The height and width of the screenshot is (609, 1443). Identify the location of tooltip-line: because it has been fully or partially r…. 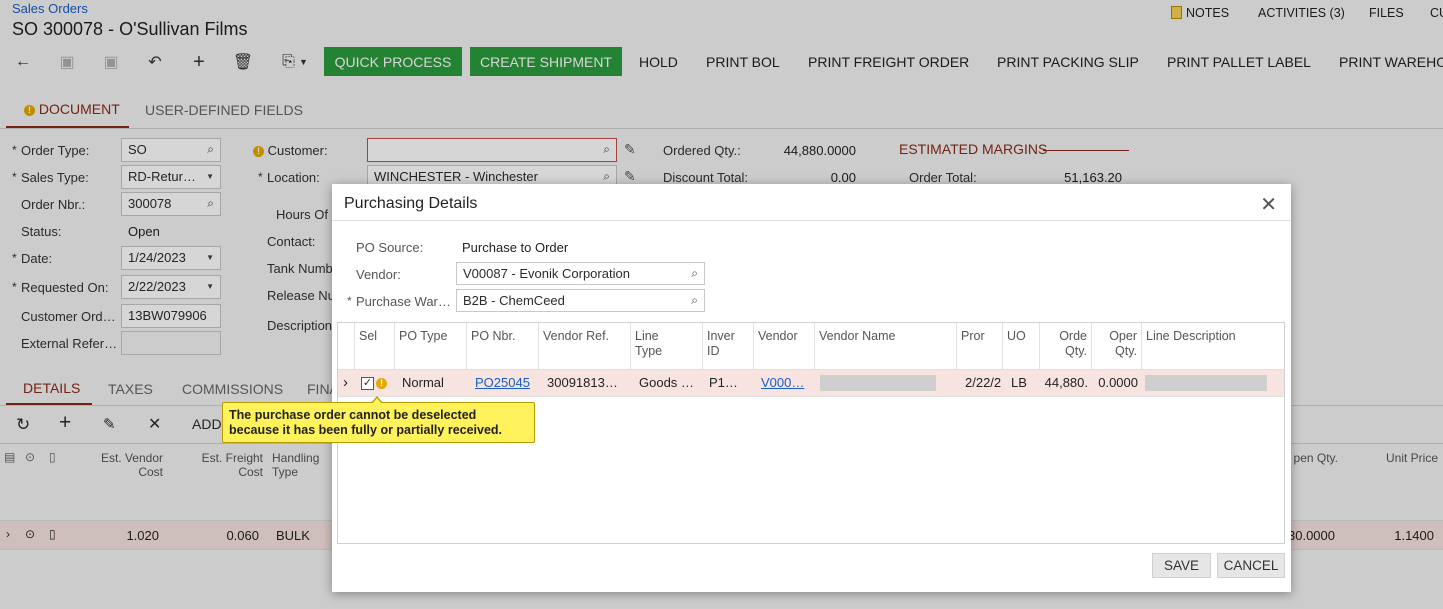
(366, 430).